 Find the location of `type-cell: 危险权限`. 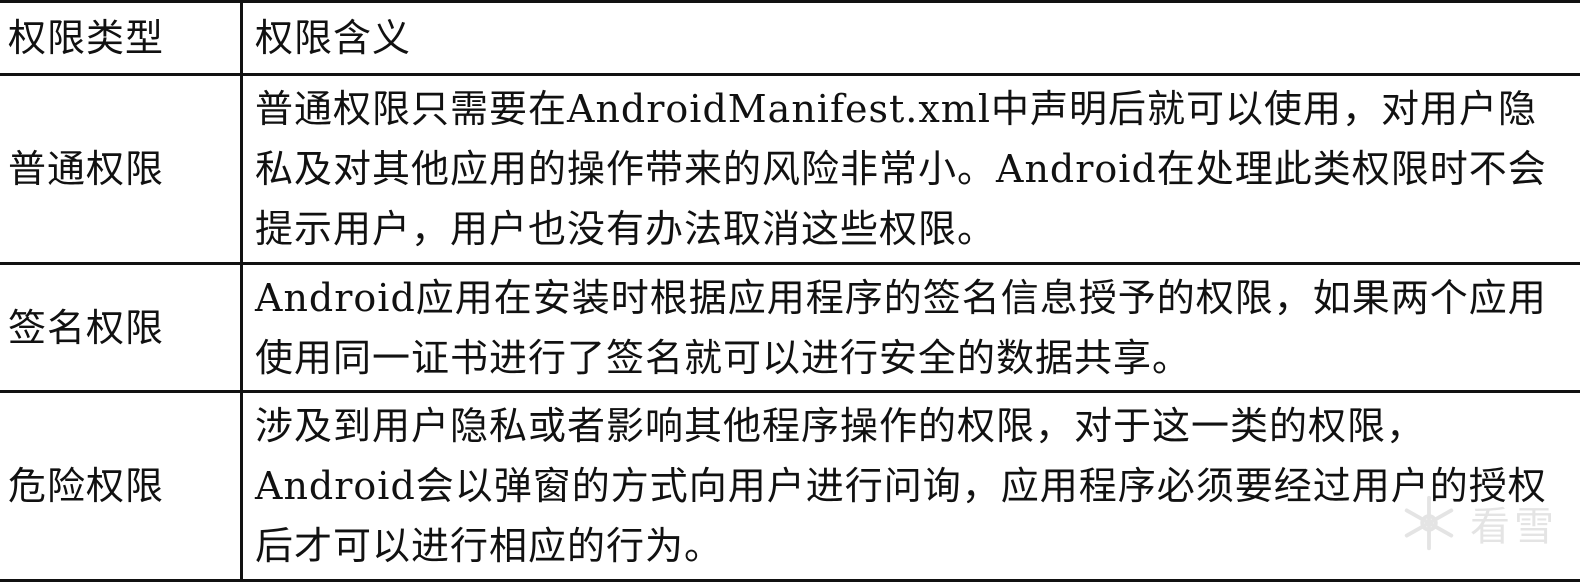

type-cell: 危险权限 is located at coordinates (121, 486).